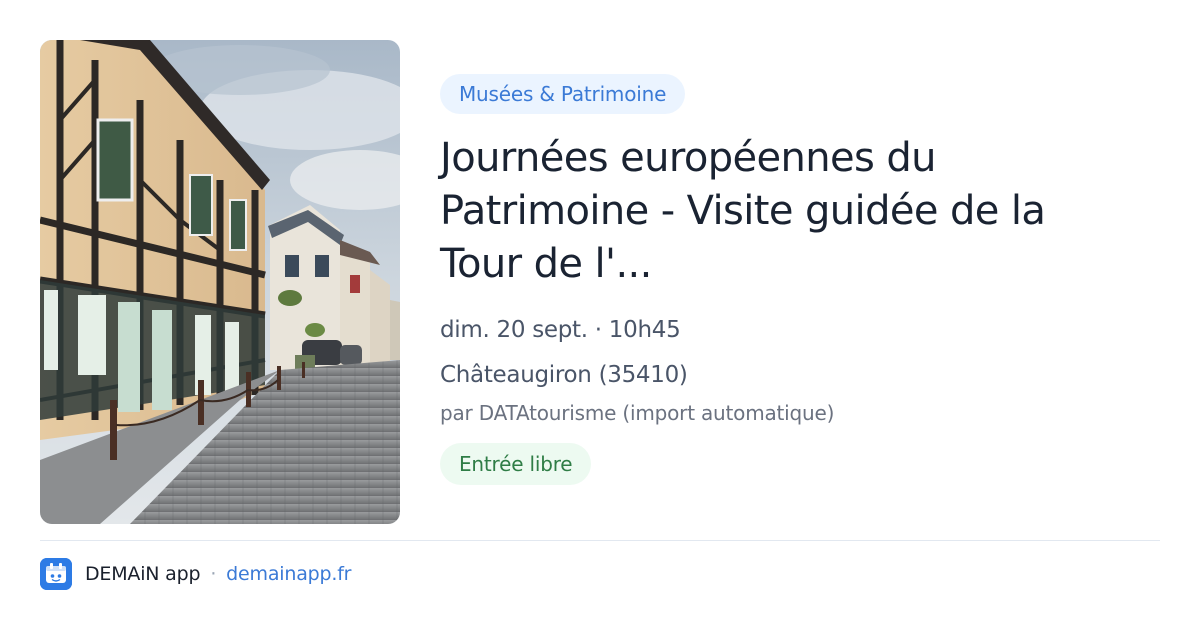 Image resolution: width=1200 pixels, height=630 pixels. I want to click on category-badge: Musées & Patrimoine, so click(563, 94).